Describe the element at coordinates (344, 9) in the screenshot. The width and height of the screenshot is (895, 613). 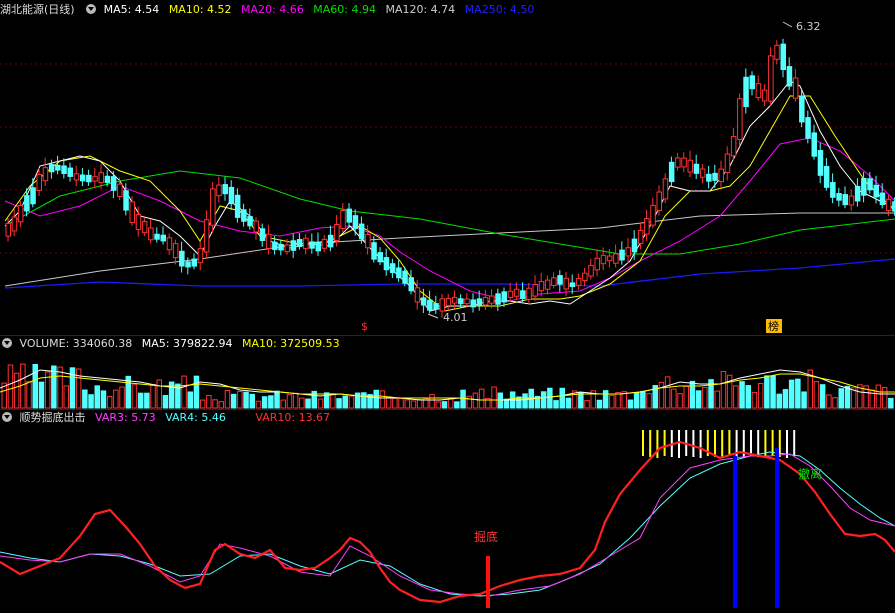
I see `ma60-value: MA60: 4.94` at that location.